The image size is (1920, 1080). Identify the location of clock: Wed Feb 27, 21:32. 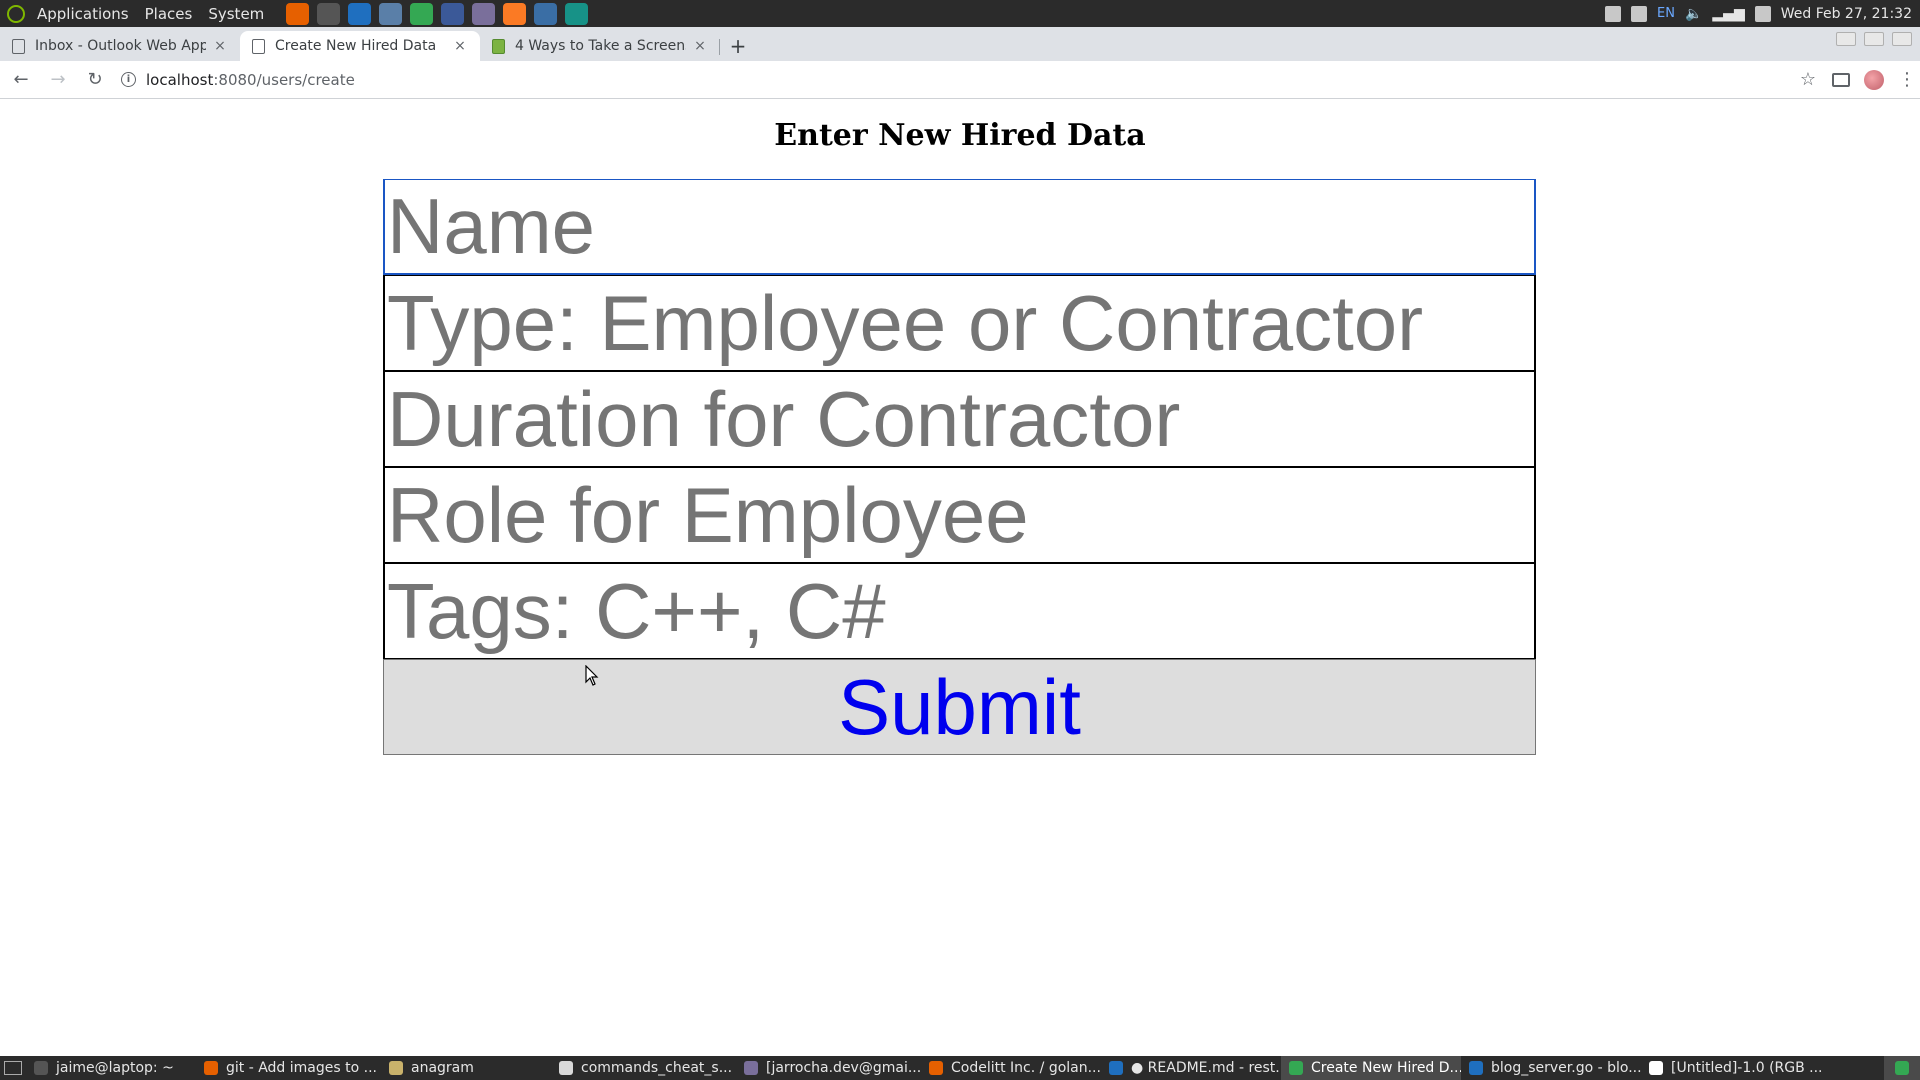
(1846, 14).